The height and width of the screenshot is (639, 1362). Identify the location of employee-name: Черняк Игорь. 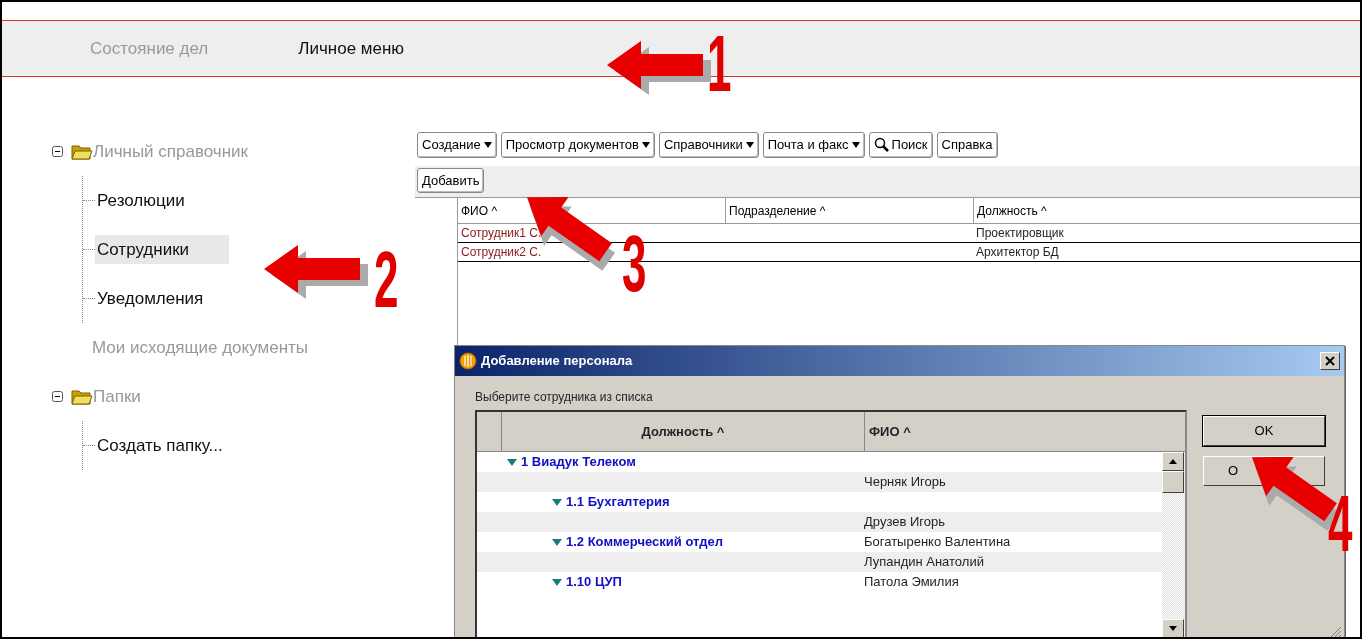
(905, 482).